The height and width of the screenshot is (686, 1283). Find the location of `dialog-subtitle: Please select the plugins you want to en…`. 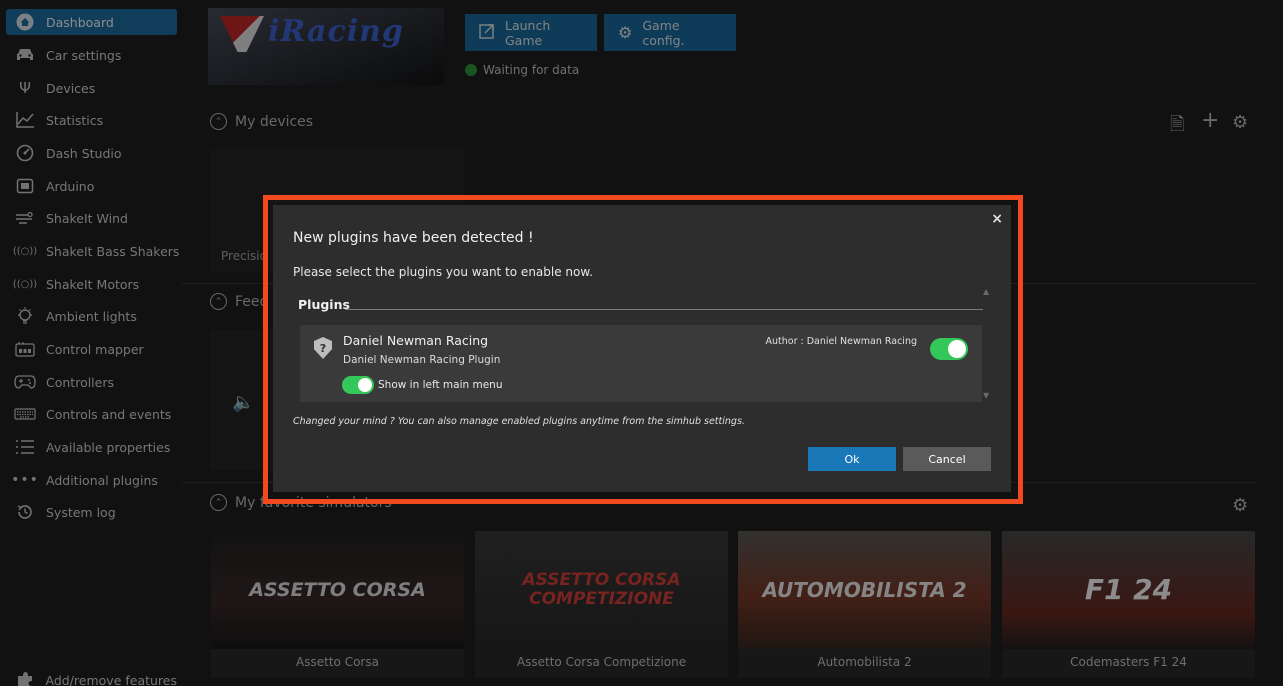

dialog-subtitle: Please select the plugins you want to en… is located at coordinates (443, 272).